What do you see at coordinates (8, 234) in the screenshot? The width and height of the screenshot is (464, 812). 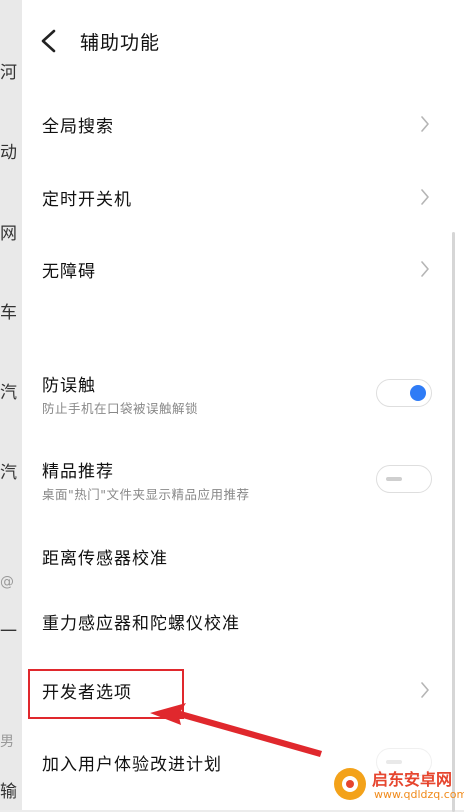 I see `background-text: 网` at bounding box center [8, 234].